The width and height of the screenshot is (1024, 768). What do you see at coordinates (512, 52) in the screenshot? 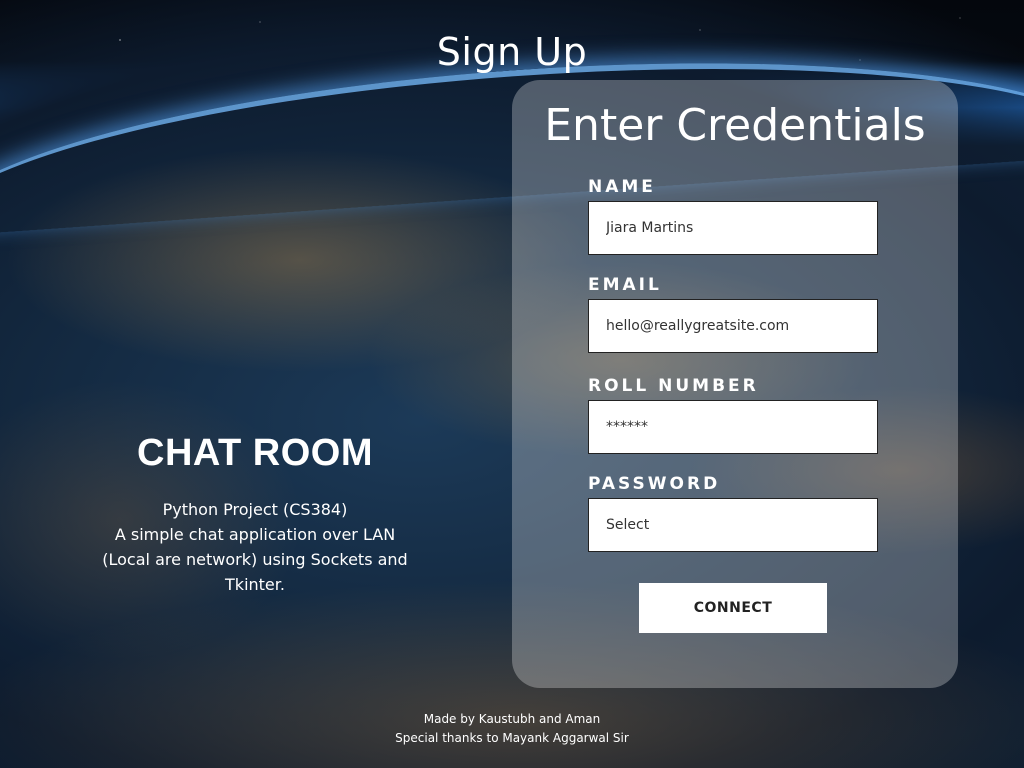
I see `page-title: Sign Up` at bounding box center [512, 52].